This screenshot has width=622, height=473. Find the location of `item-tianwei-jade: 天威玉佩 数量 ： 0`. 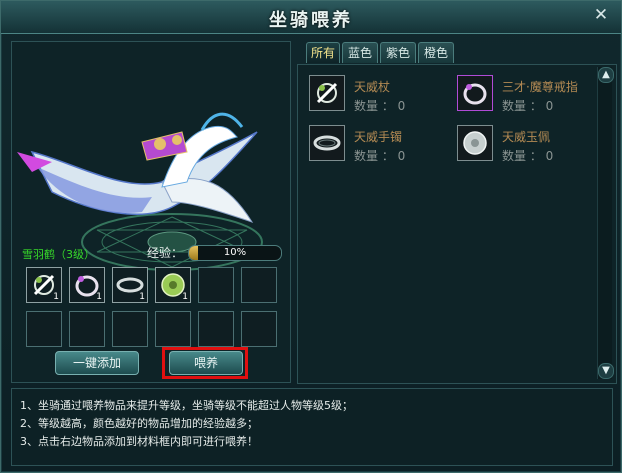

item-tianwei-jade: 天威玉佩 数量 ： 0 is located at coordinates (524, 145).